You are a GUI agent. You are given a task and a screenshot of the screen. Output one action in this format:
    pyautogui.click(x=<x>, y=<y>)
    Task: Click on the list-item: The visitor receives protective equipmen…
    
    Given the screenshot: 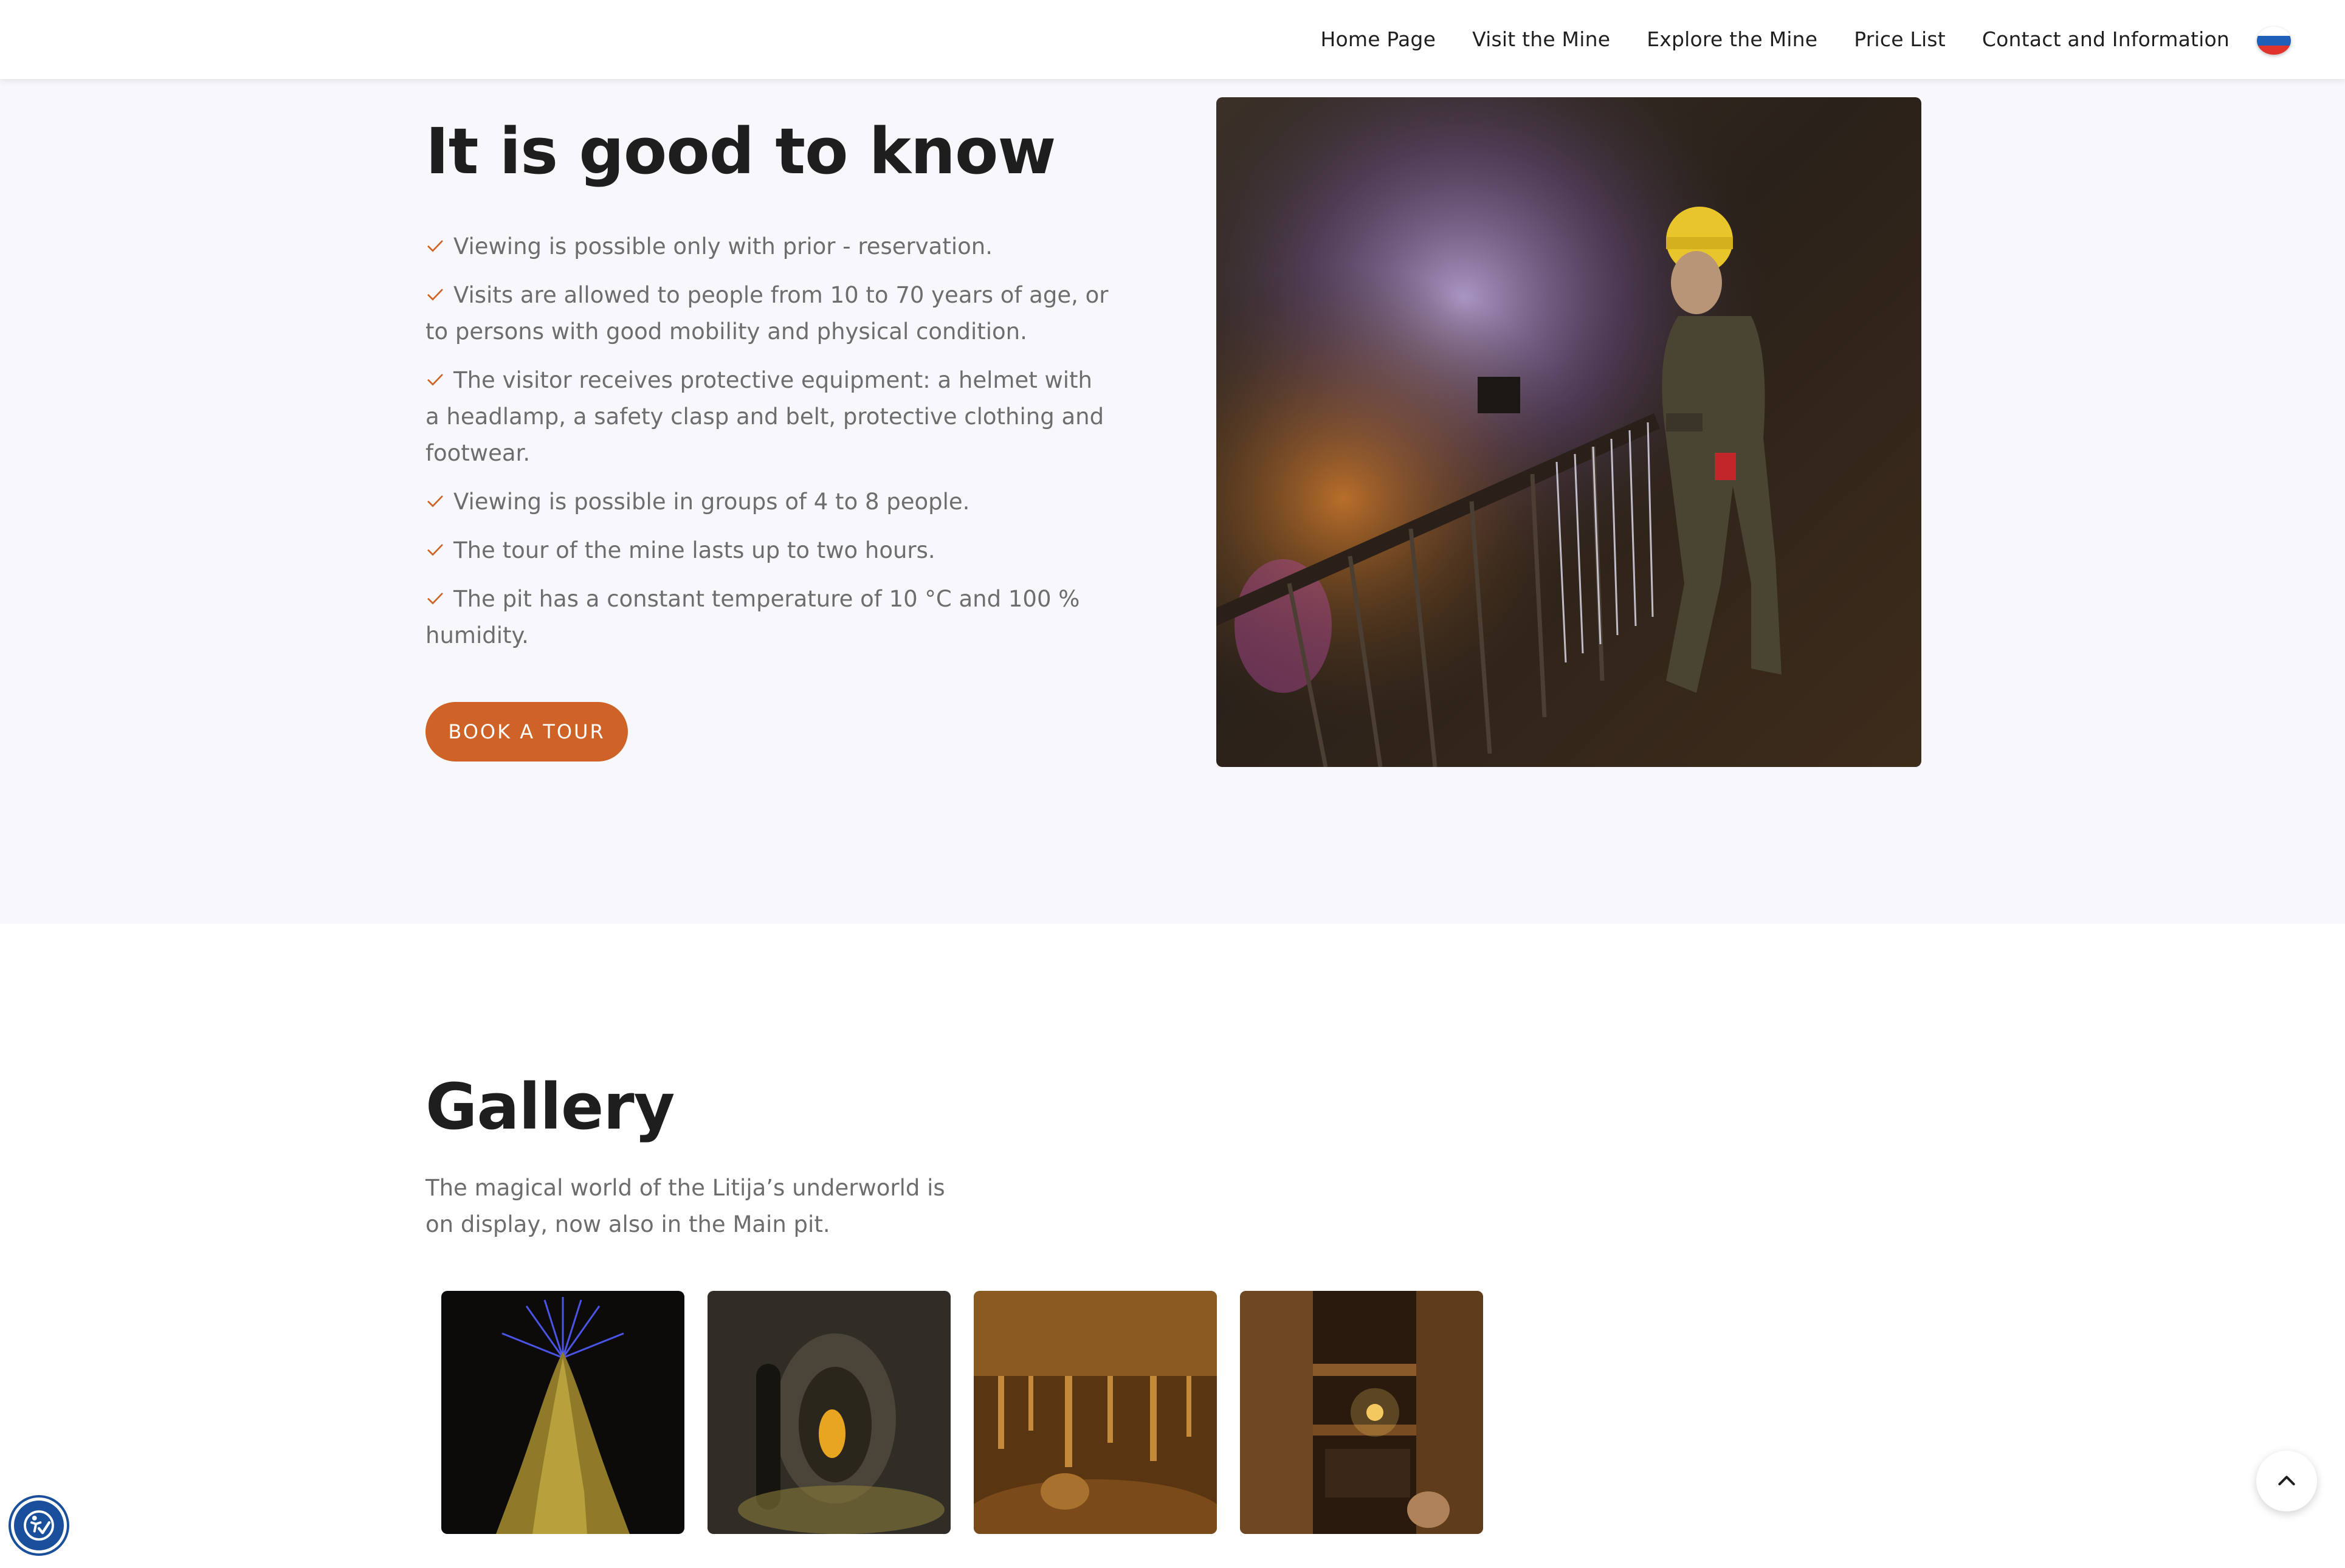 What is the action you would take?
    pyautogui.click(x=764, y=416)
    